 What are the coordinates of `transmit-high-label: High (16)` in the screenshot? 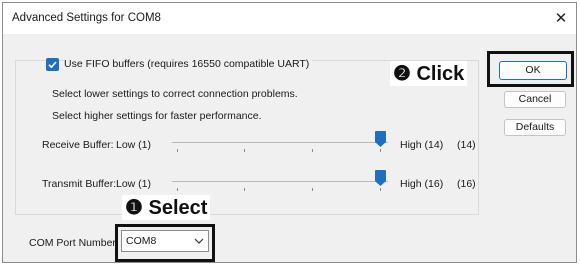 It's located at (422, 184).